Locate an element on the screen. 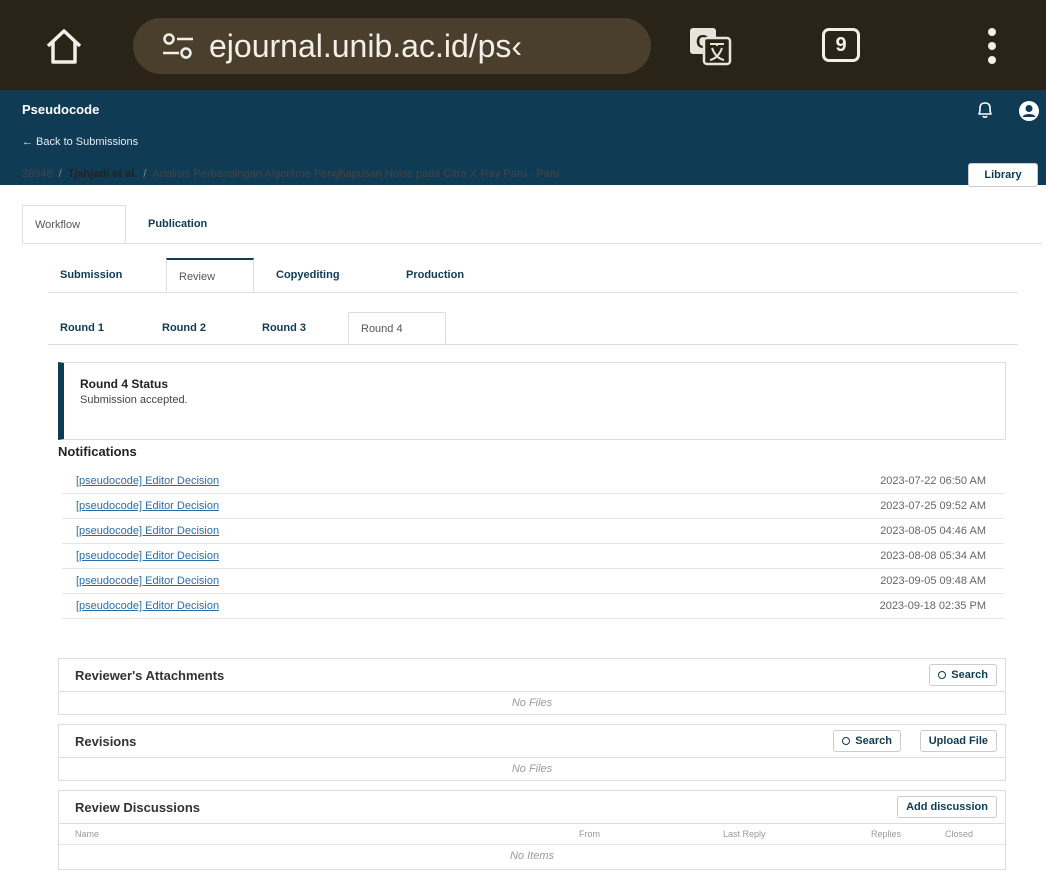  revisions-search-button: Search is located at coordinates (867, 741).